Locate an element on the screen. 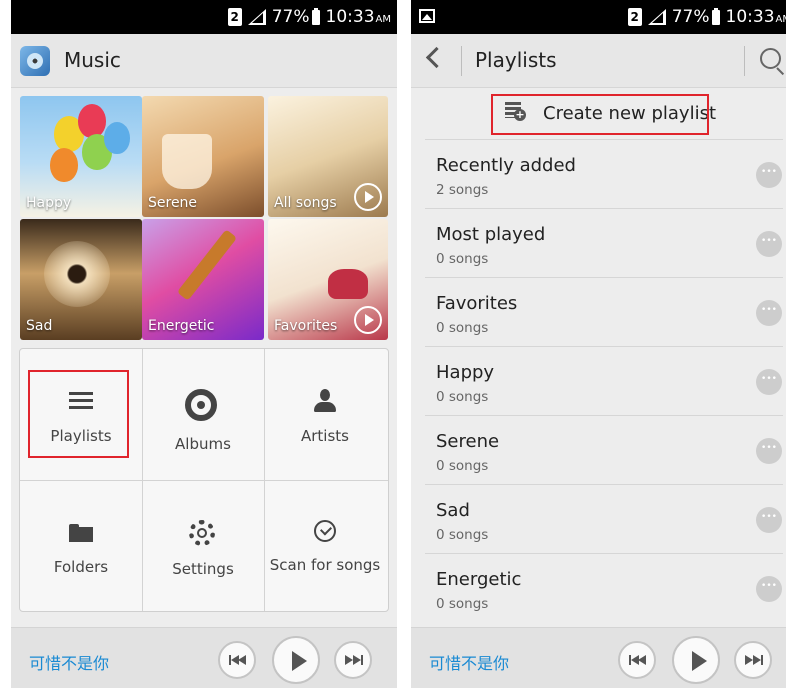 This screenshot has height=688, width=786. page-title: Music is located at coordinates (92, 60).